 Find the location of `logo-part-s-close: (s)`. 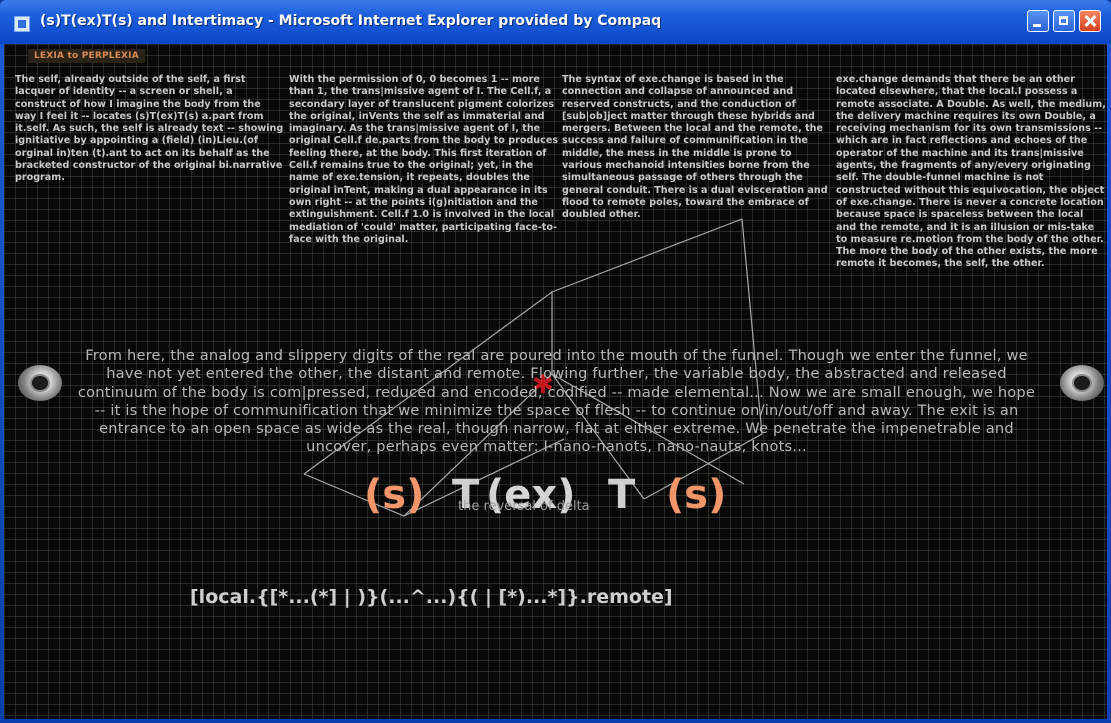

logo-part-s-close: (s) is located at coordinates (696, 495).